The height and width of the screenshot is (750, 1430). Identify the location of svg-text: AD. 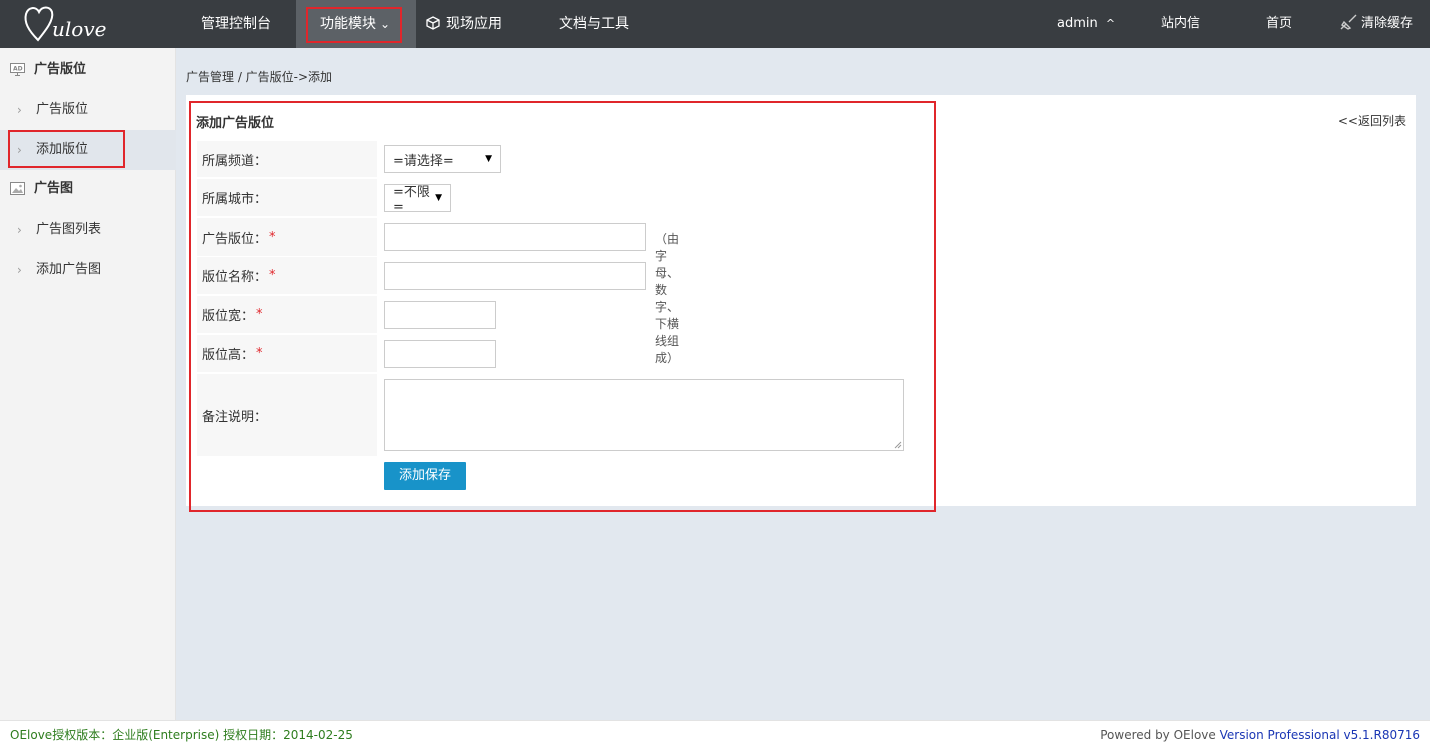
(18, 69).